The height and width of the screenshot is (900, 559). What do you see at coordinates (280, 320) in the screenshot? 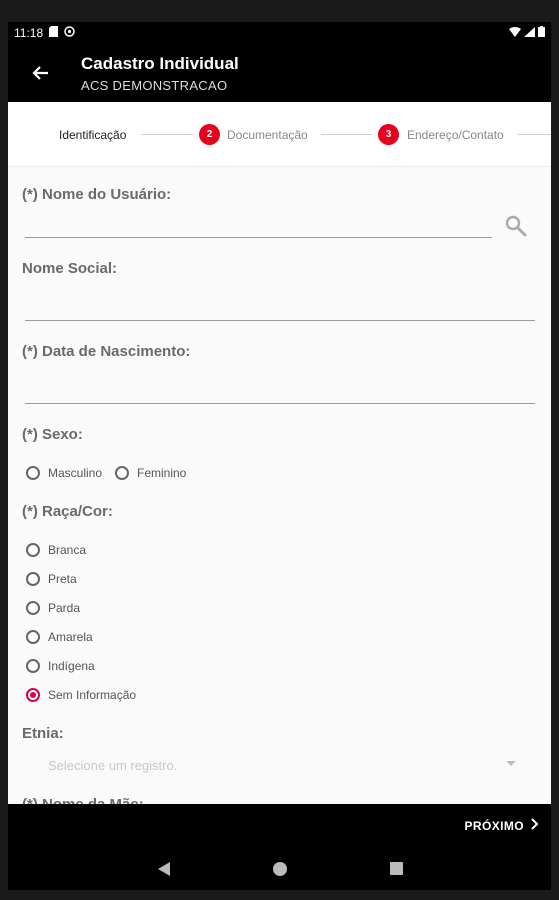
I see `nome-social-input` at bounding box center [280, 320].